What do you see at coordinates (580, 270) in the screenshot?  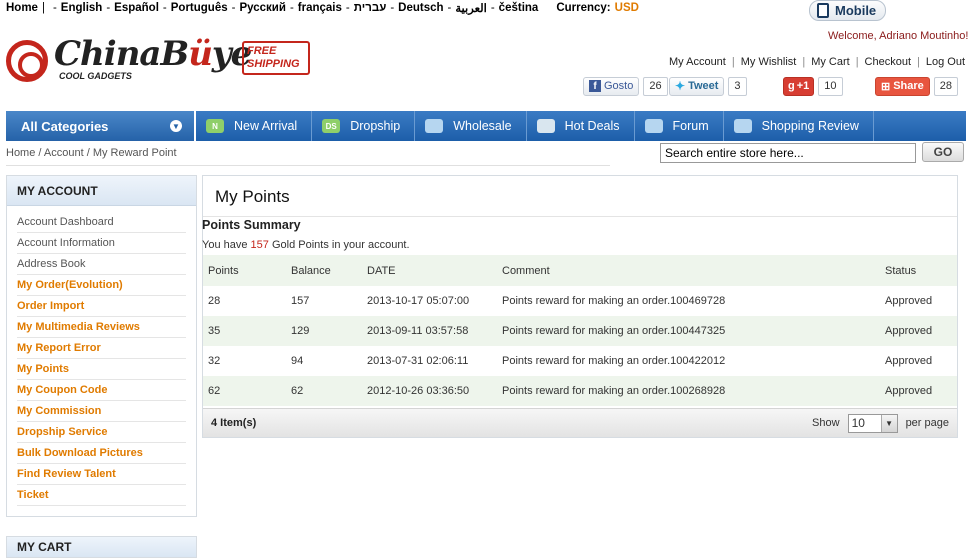 I see `table-header-row: Points Balance DATE Comment Status` at bounding box center [580, 270].